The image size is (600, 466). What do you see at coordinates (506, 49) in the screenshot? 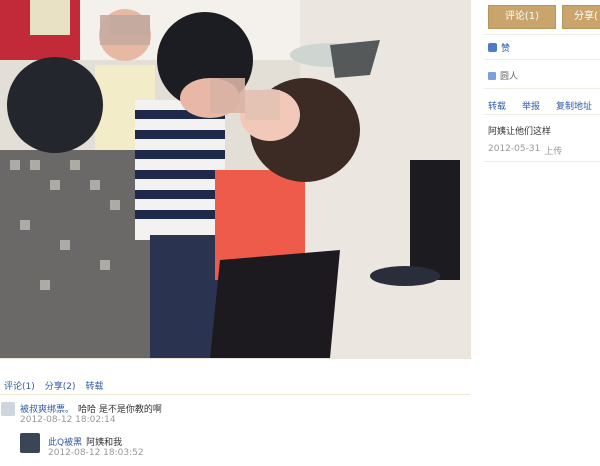
I see `like-label: 赞` at bounding box center [506, 49].